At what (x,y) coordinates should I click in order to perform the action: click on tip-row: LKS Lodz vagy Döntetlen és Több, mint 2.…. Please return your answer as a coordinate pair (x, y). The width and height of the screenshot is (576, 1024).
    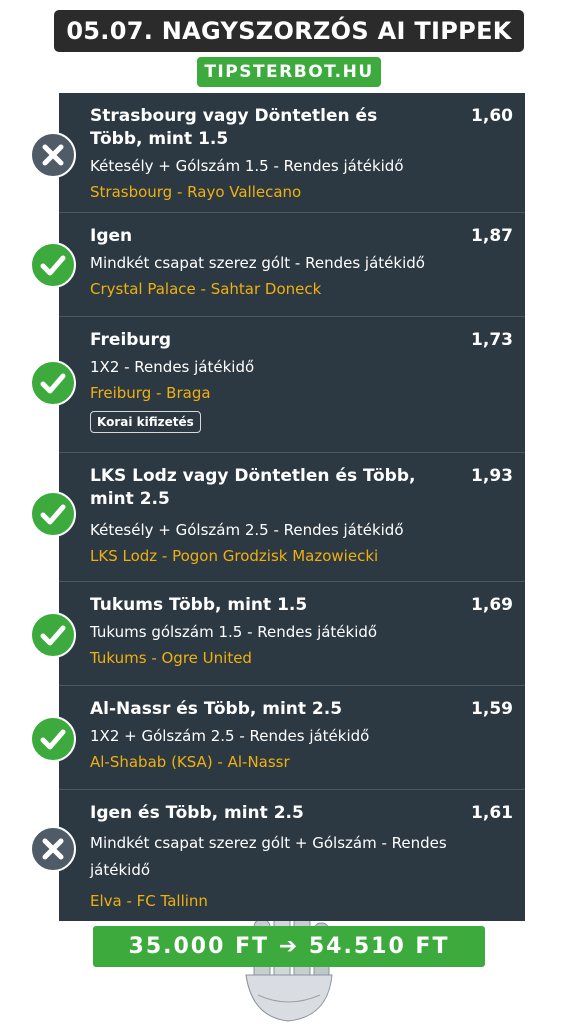
    Looking at the image, I should click on (292, 517).